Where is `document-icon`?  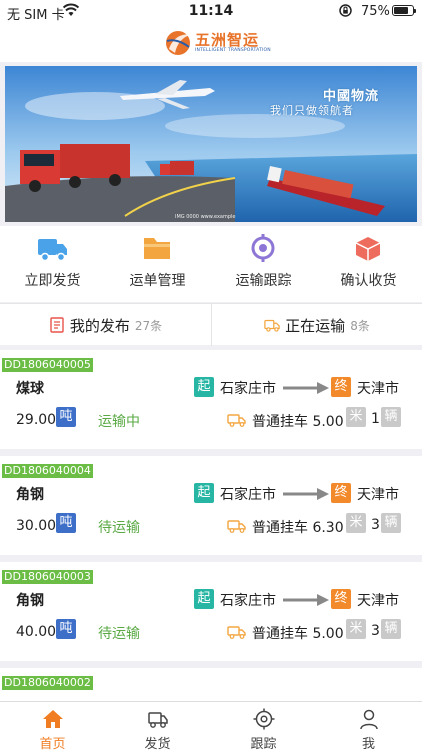 document-icon is located at coordinates (57, 325).